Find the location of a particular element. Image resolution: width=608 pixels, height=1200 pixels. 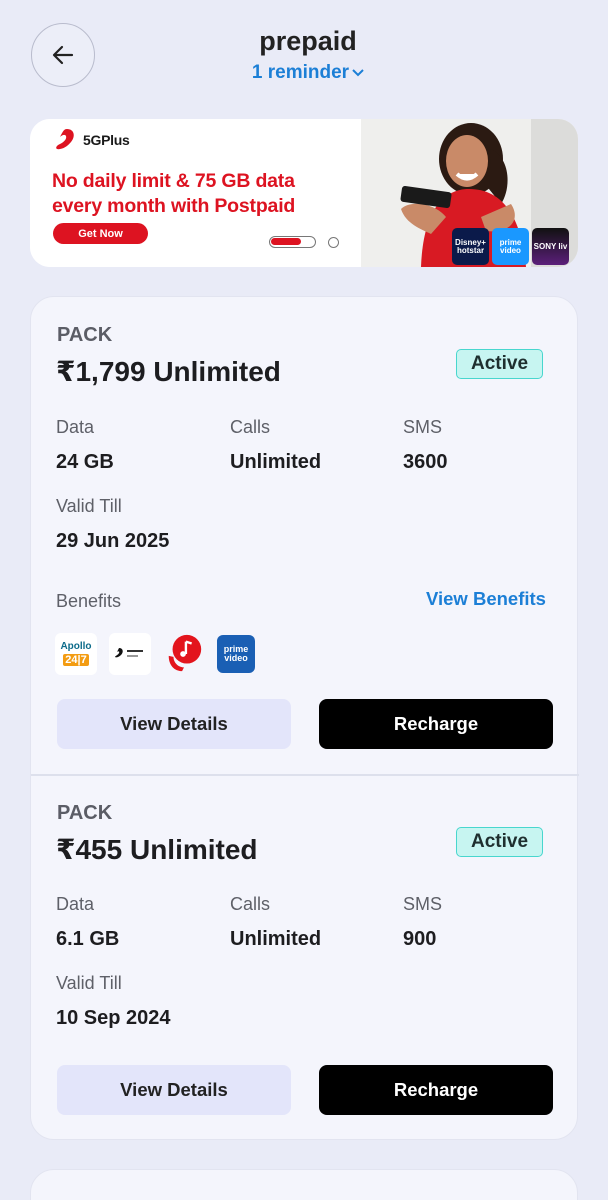

brand-5gplus: 5GPlus is located at coordinates (106, 140).